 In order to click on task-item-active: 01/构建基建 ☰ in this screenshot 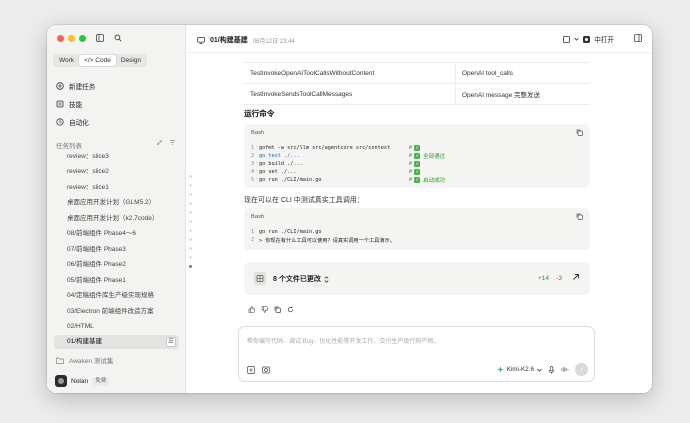, I will do `click(116, 342)`.